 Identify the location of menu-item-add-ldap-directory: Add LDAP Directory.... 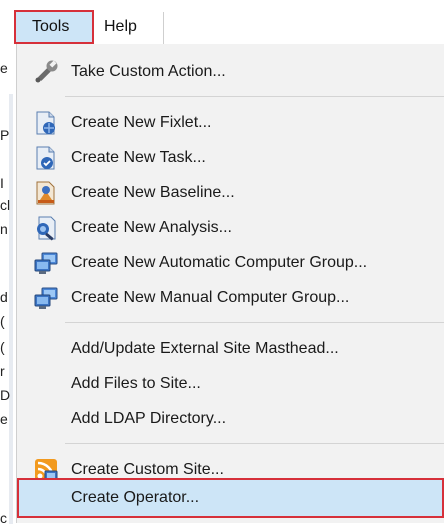
(230, 419).